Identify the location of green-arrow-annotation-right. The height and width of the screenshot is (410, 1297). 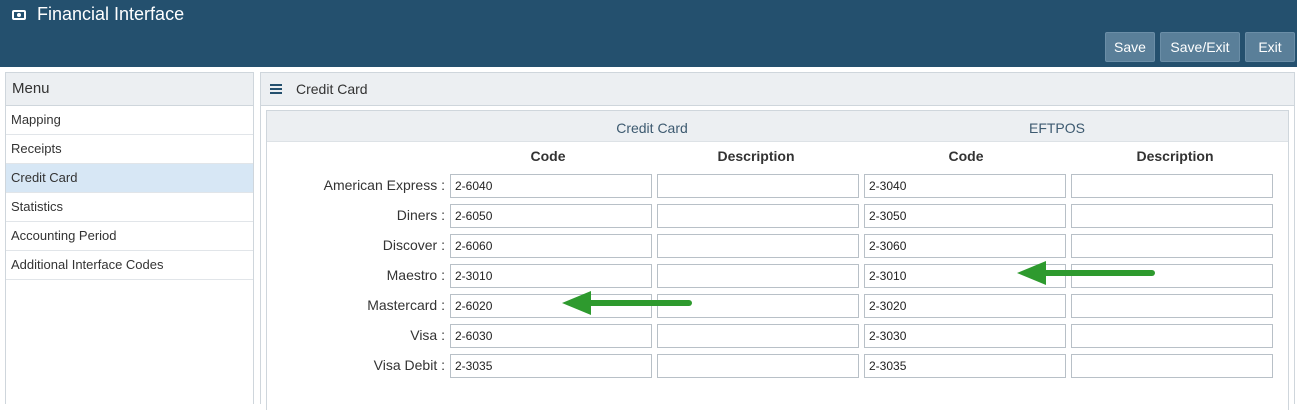
(1086, 273).